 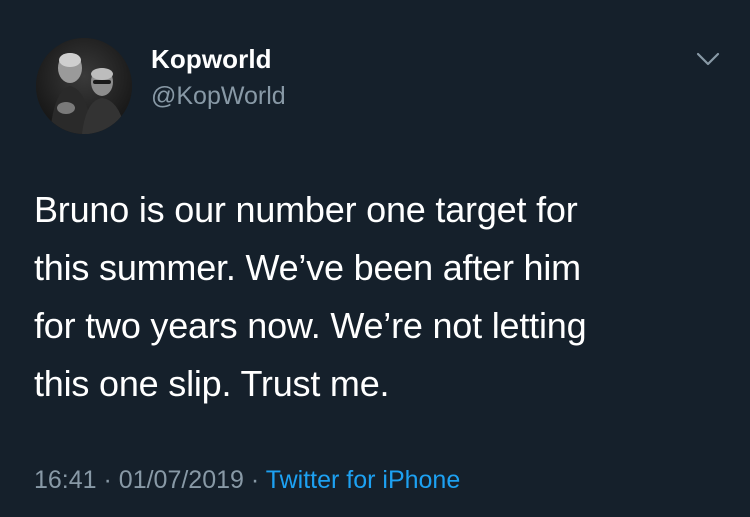 I want to click on chevron-down-icon, so click(x=708, y=60).